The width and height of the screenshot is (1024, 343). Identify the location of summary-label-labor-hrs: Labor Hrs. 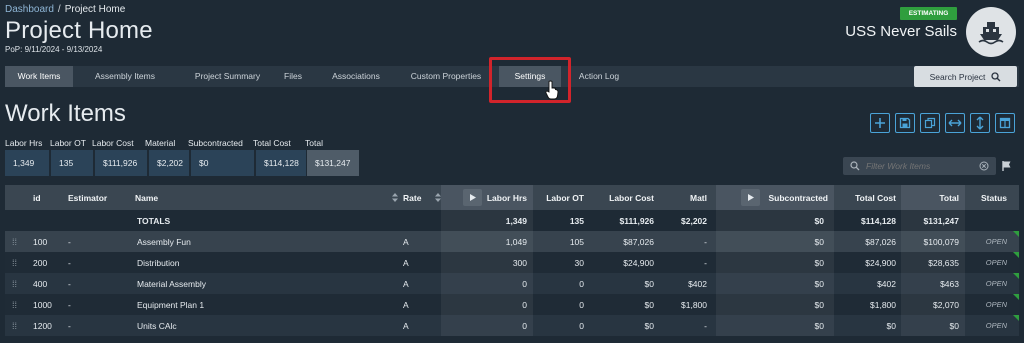
(24, 143).